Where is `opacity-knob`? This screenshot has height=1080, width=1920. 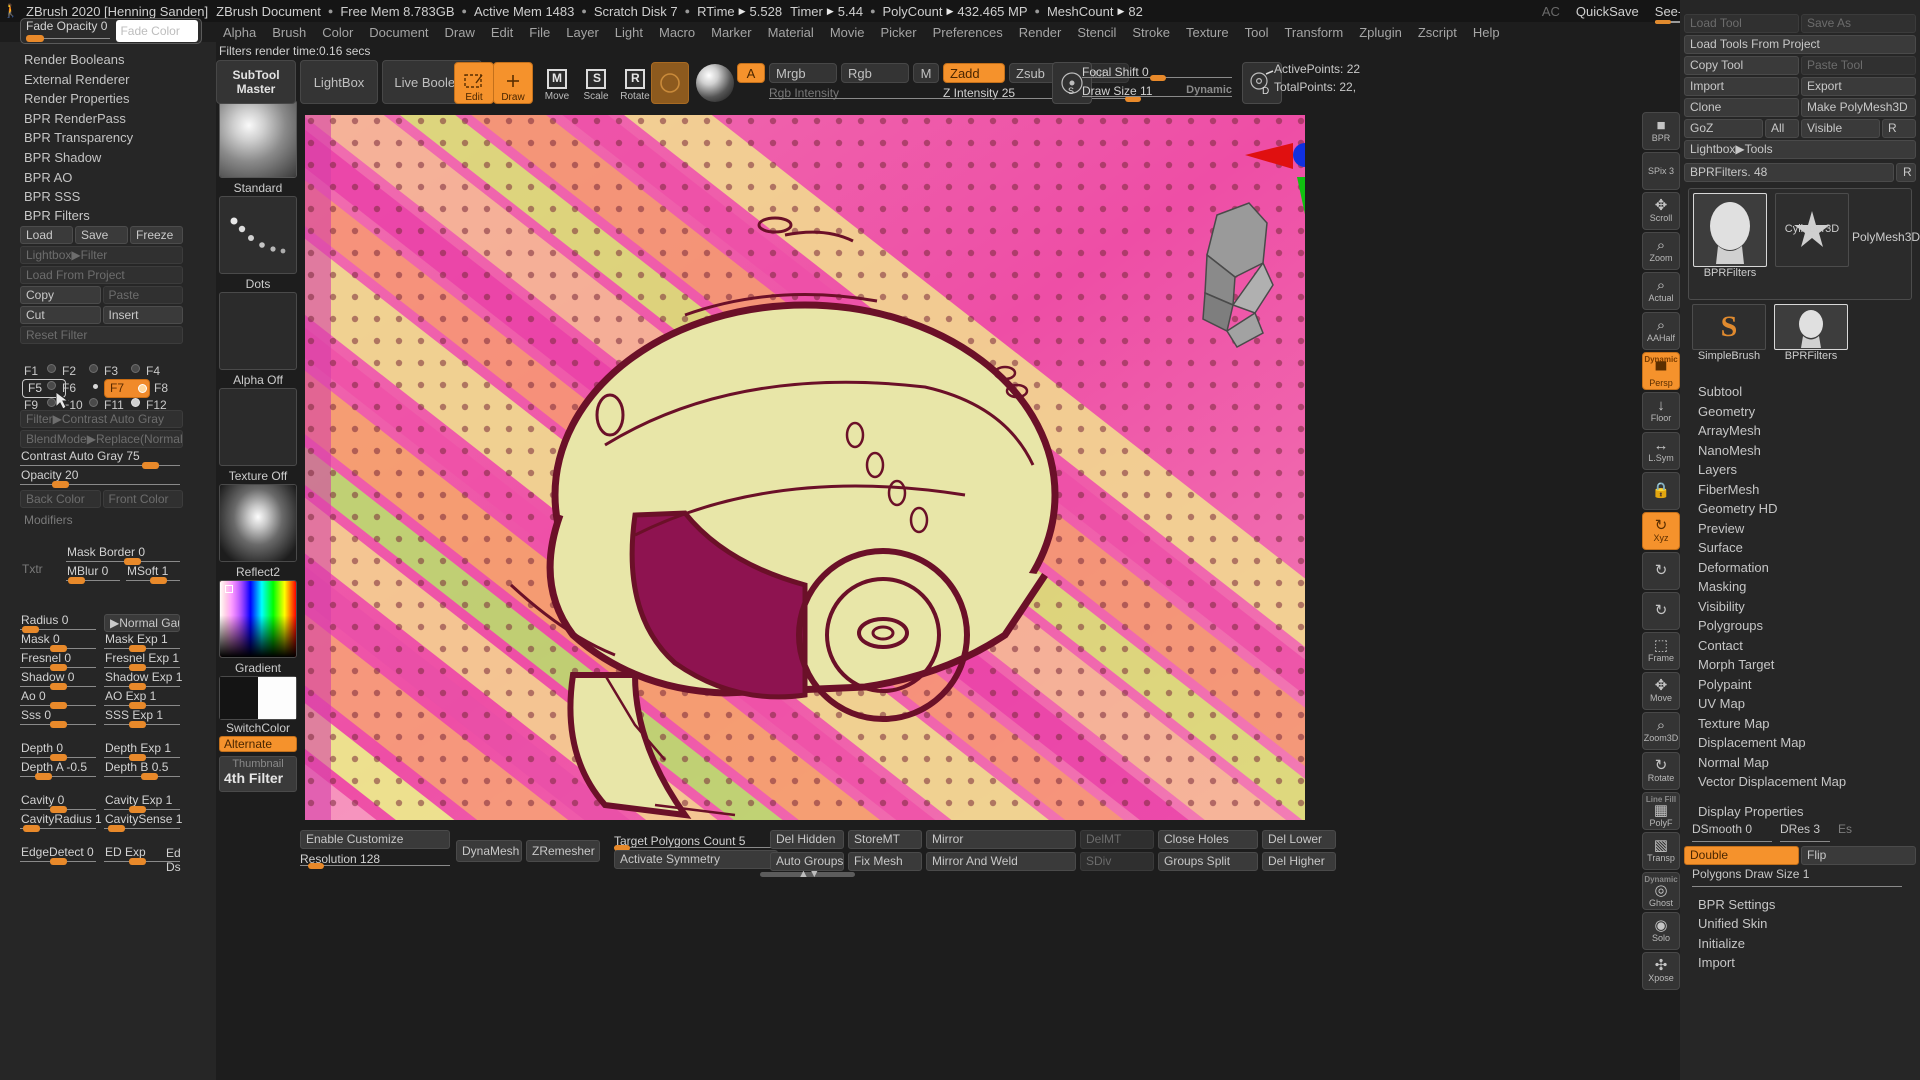
opacity-knob is located at coordinates (60, 484).